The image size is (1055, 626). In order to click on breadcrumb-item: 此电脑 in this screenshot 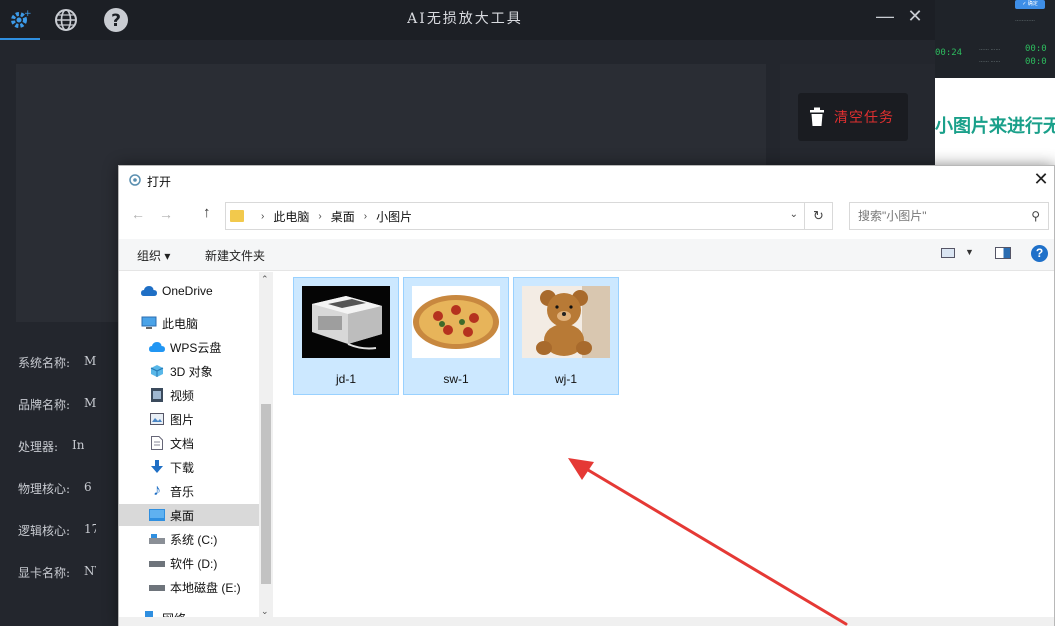, I will do `click(291, 216)`.